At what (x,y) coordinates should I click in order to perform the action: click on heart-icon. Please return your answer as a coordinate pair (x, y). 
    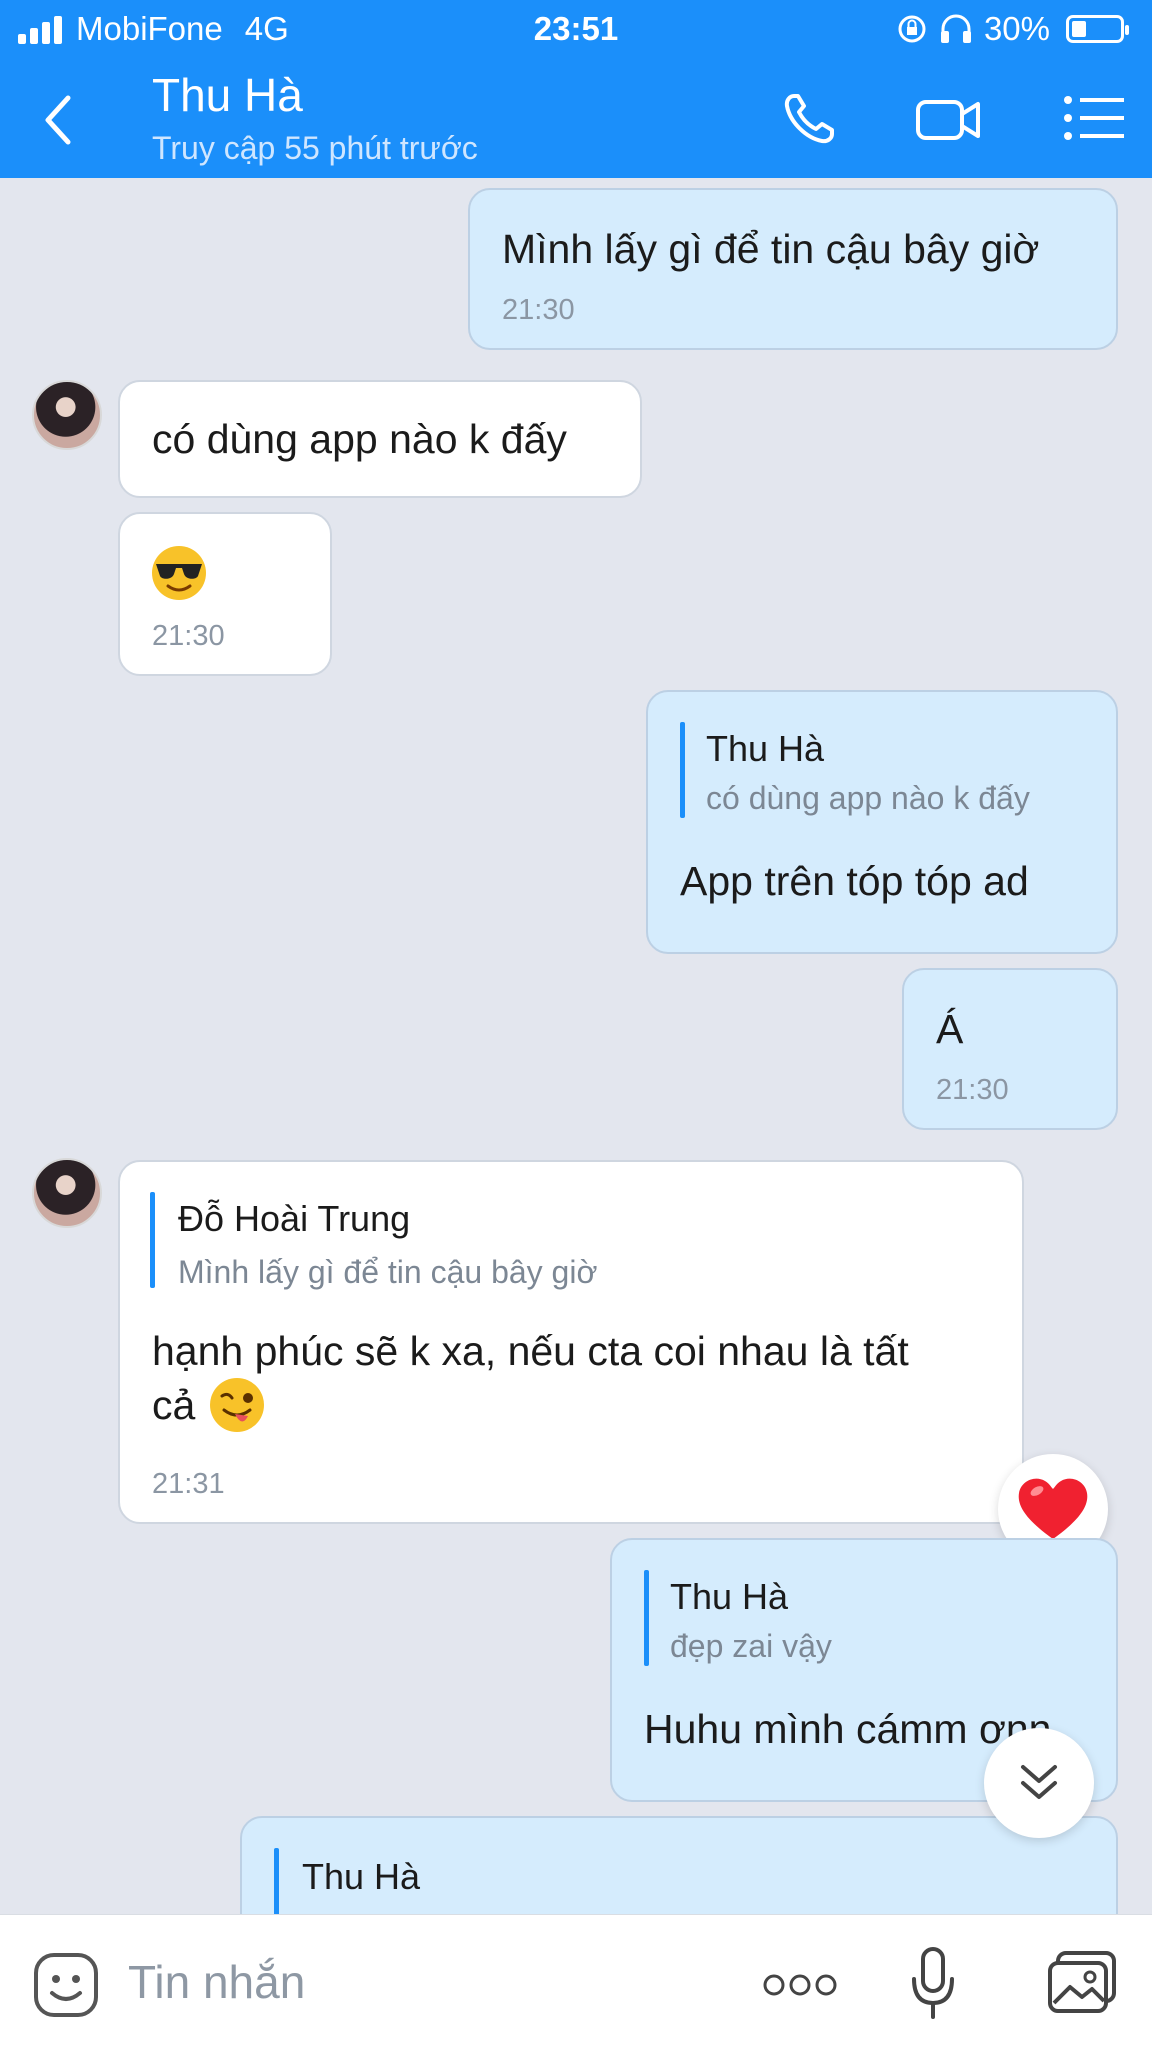
    Looking at the image, I should click on (1053, 1508).